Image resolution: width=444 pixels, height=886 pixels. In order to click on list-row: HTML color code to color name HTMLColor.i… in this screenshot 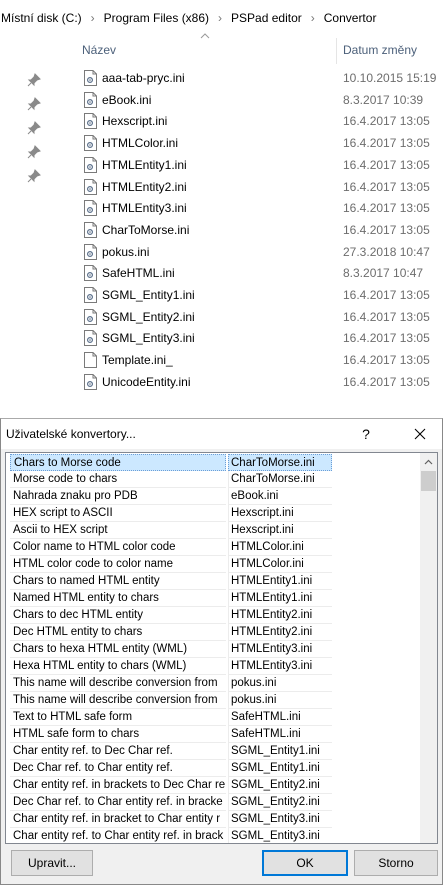, I will do `click(213, 564)`.